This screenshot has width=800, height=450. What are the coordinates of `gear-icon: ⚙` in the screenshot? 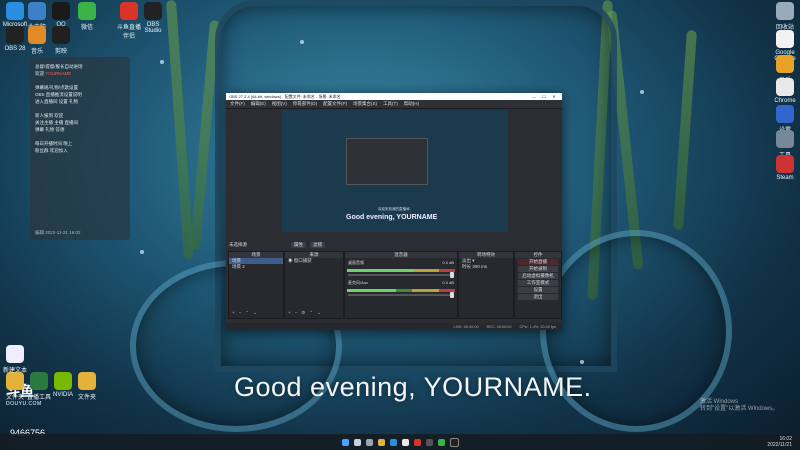 It's located at (303, 313).